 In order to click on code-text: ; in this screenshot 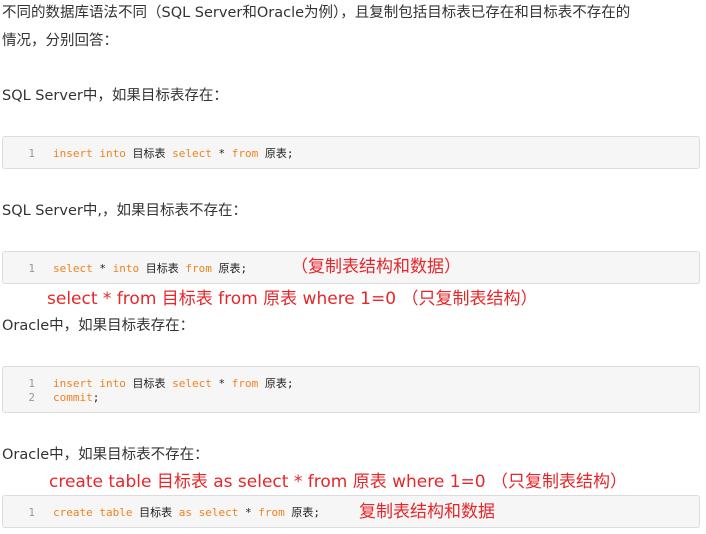, I will do `click(96, 397)`.